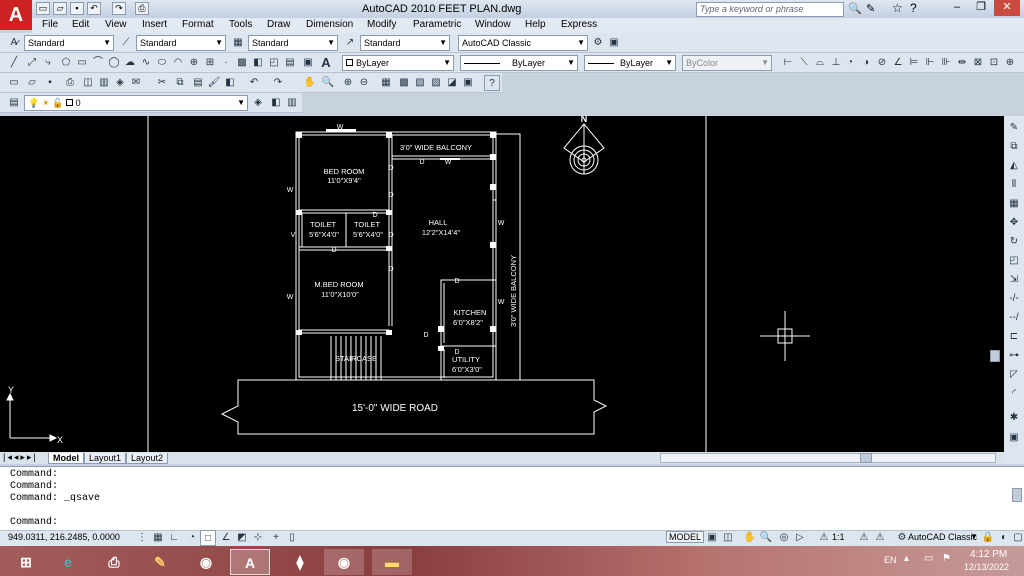 The width and height of the screenshot is (1024, 576). What do you see at coordinates (420, 83) in the screenshot?
I see `tool-palettes-icon: ▧` at bounding box center [420, 83].